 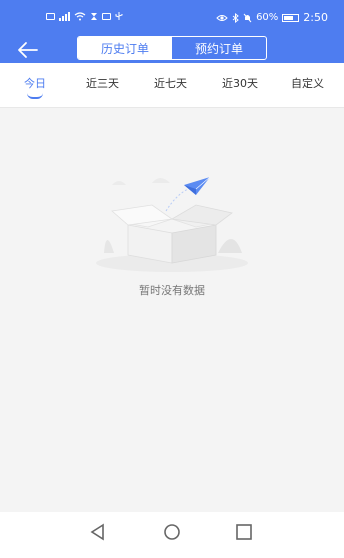 What do you see at coordinates (94, 16) in the screenshot?
I see `hourglass-icon` at bounding box center [94, 16].